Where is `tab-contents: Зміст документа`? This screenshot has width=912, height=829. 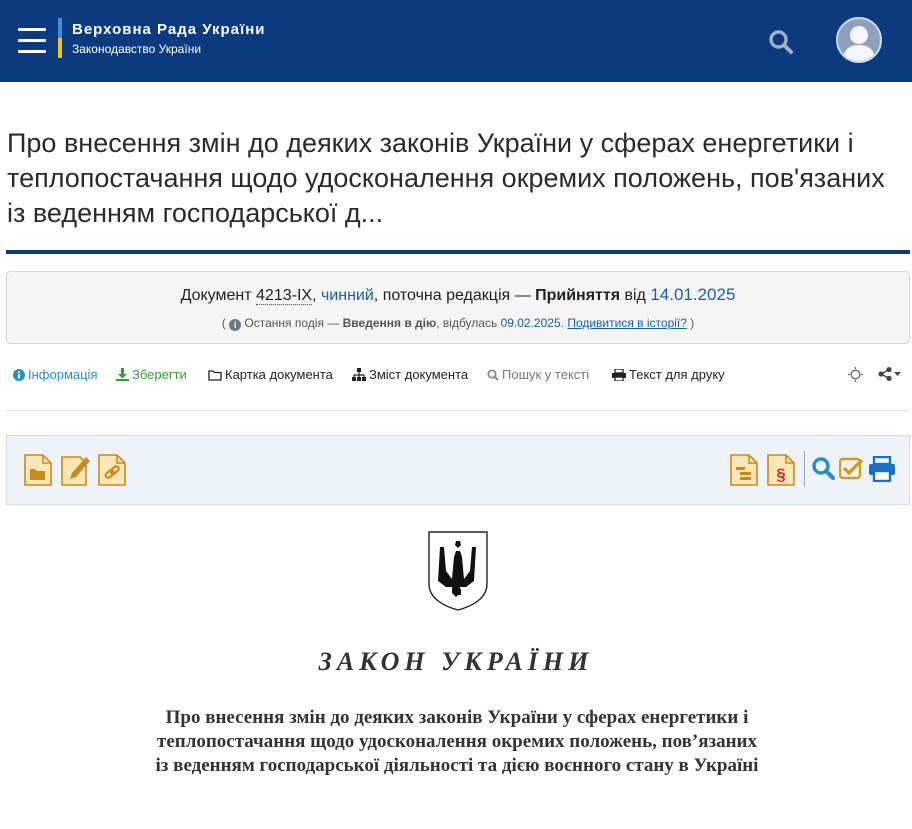 tab-contents: Зміст документа is located at coordinates (410, 374).